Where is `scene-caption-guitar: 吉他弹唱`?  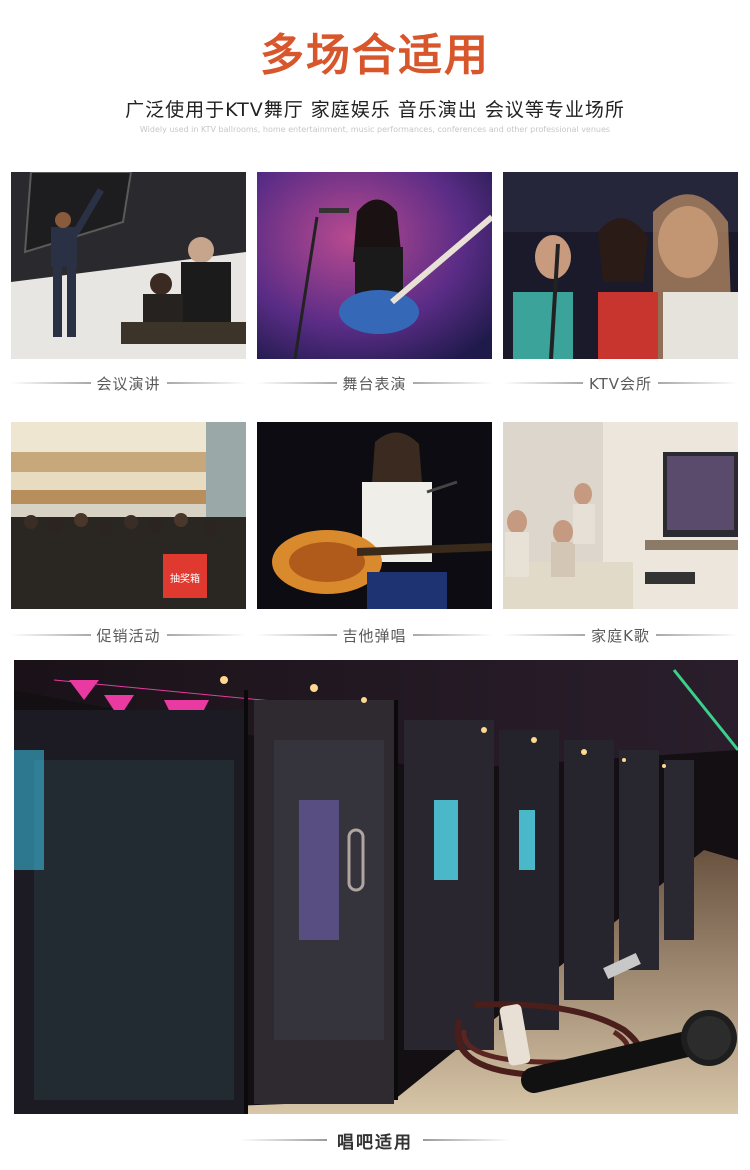 scene-caption-guitar: 吉他弹唱 is located at coordinates (375, 635).